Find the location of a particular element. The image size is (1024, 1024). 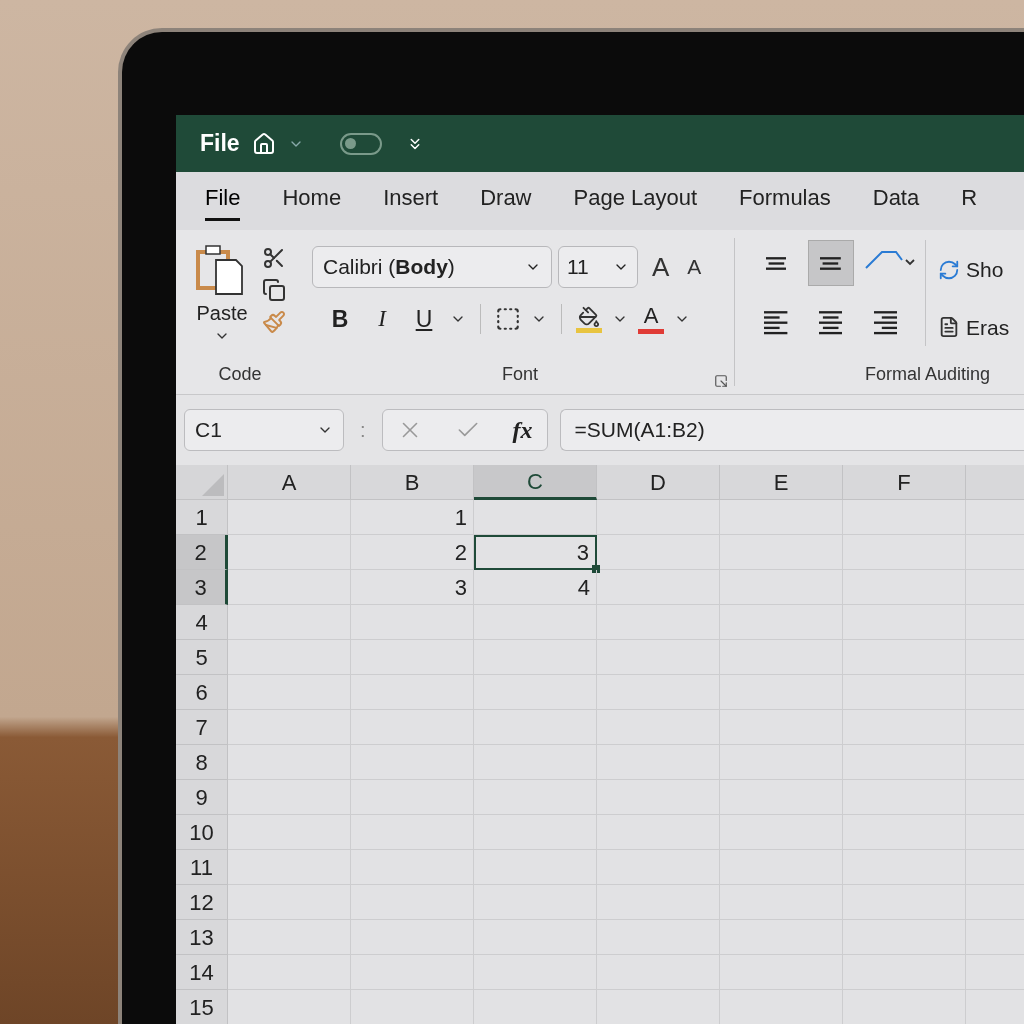

table-cell: 2 is located at coordinates (412, 552).